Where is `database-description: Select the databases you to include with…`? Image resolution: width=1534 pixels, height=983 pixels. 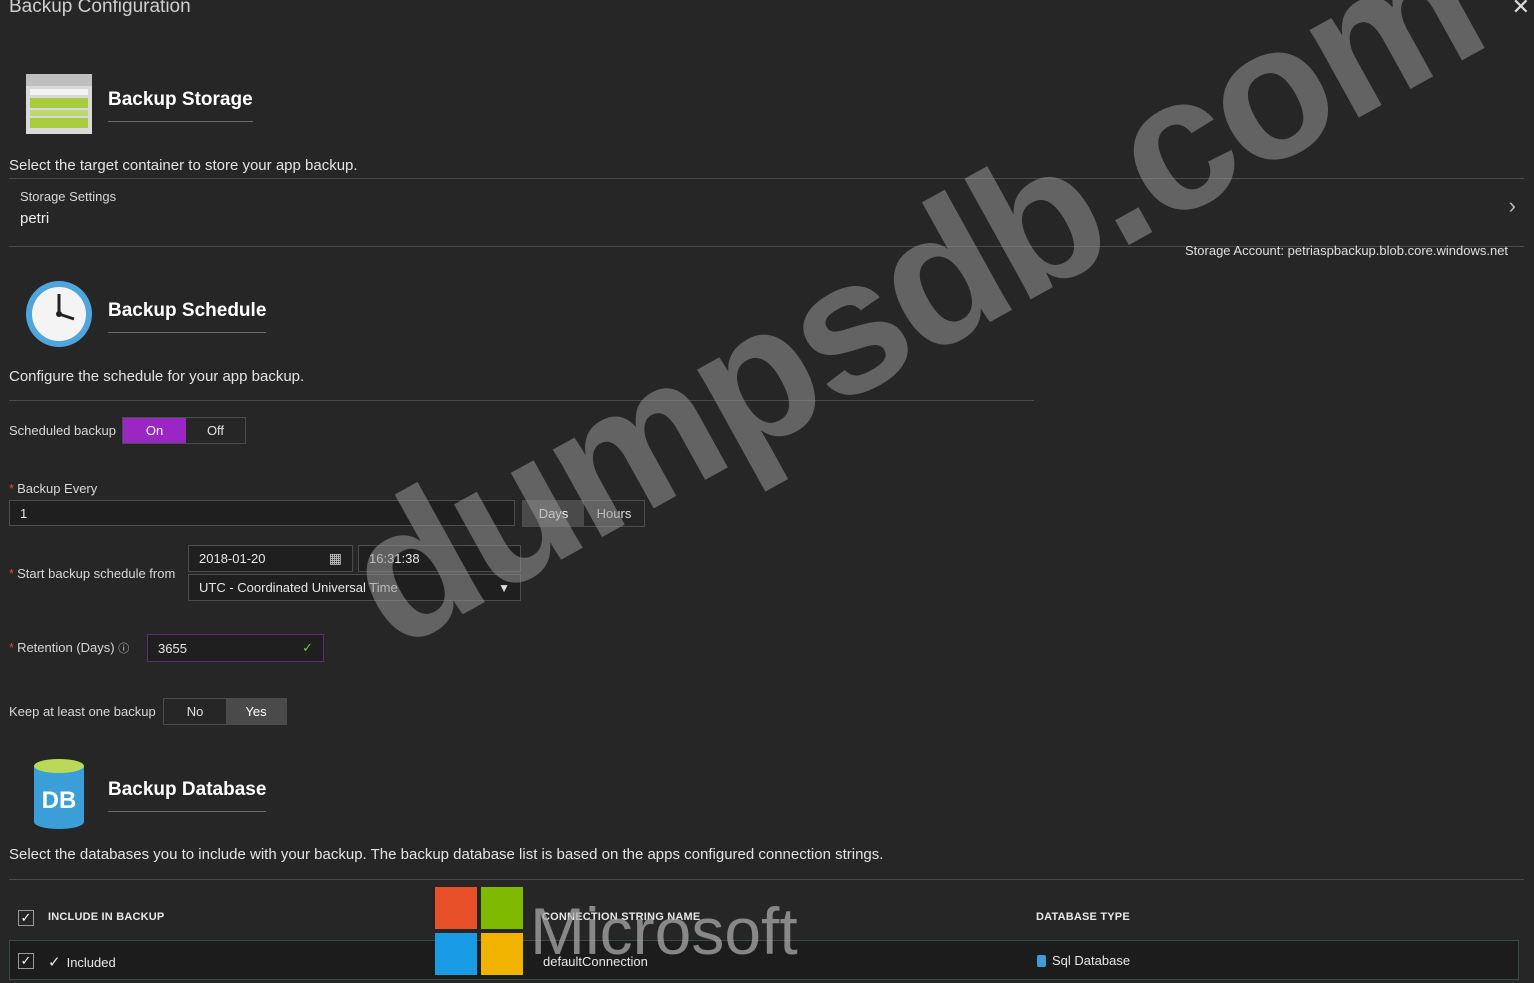
database-description: Select the databases you to include with… is located at coordinates (446, 854).